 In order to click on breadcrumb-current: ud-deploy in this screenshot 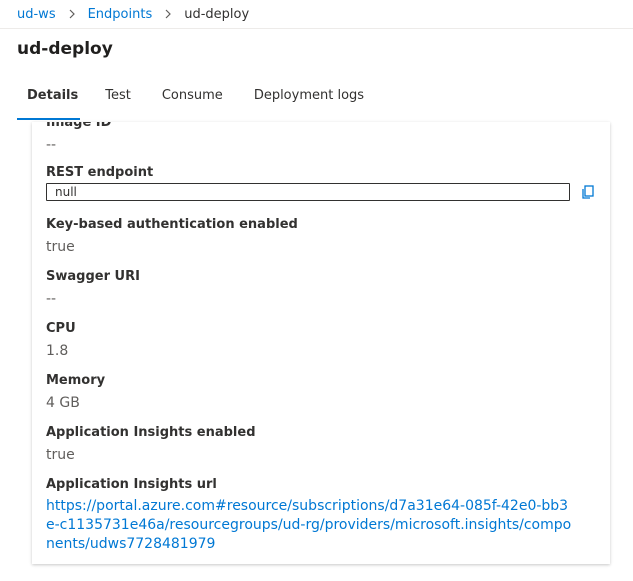, I will do `click(217, 14)`.